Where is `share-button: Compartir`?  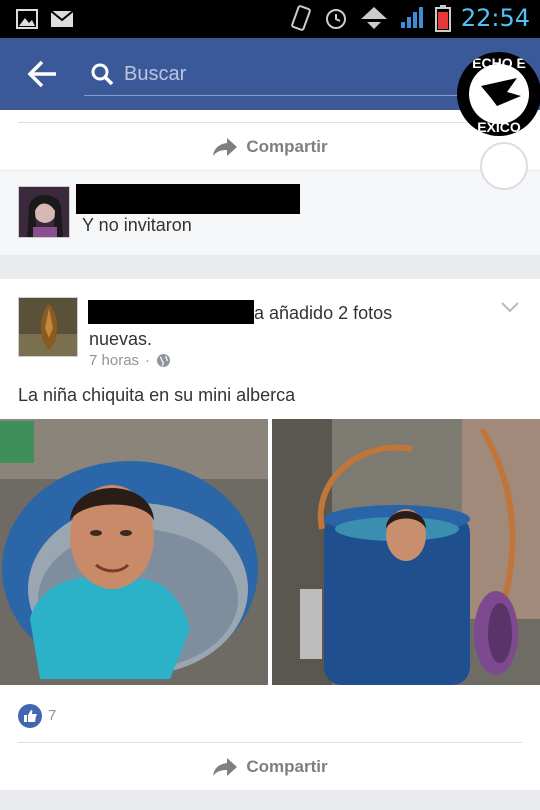
share-button: Compartir is located at coordinates (270, 147).